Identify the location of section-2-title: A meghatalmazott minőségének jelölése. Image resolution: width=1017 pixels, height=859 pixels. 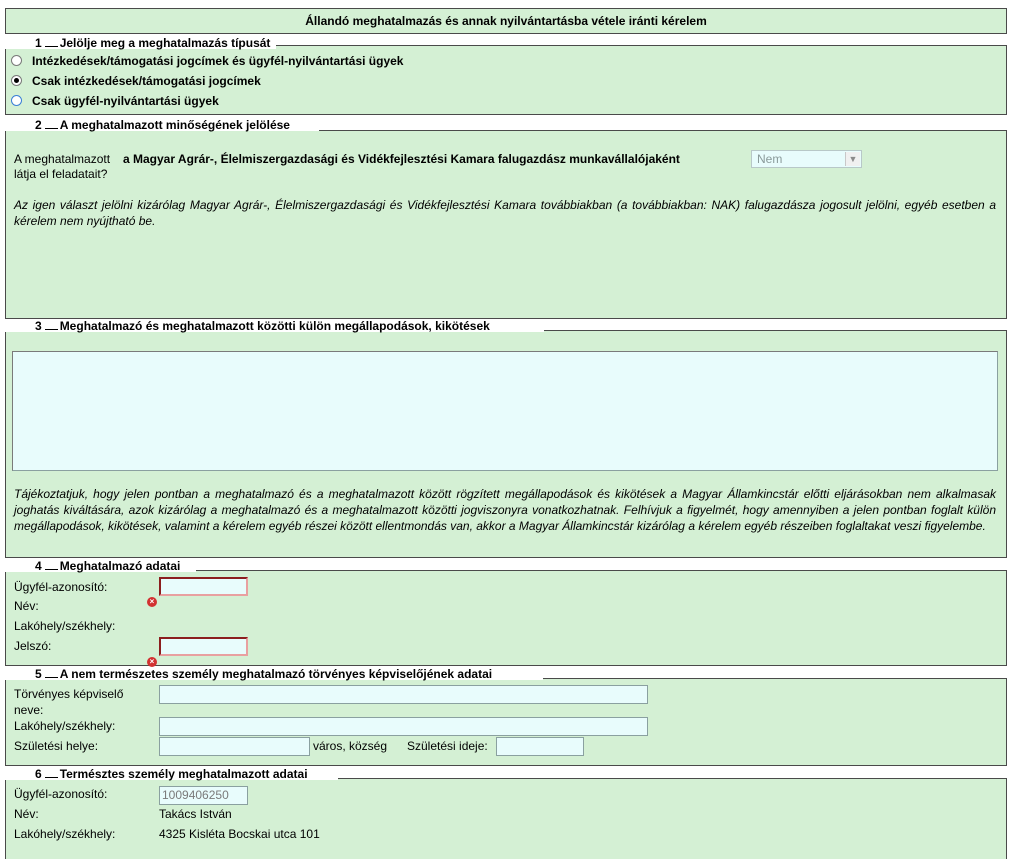
(174, 125).